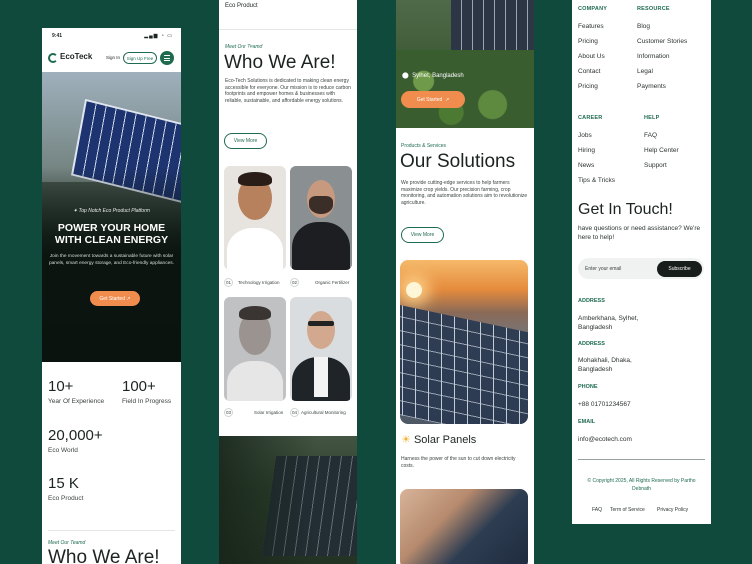  I want to click on hamburger-menu-icon, so click(167, 58).